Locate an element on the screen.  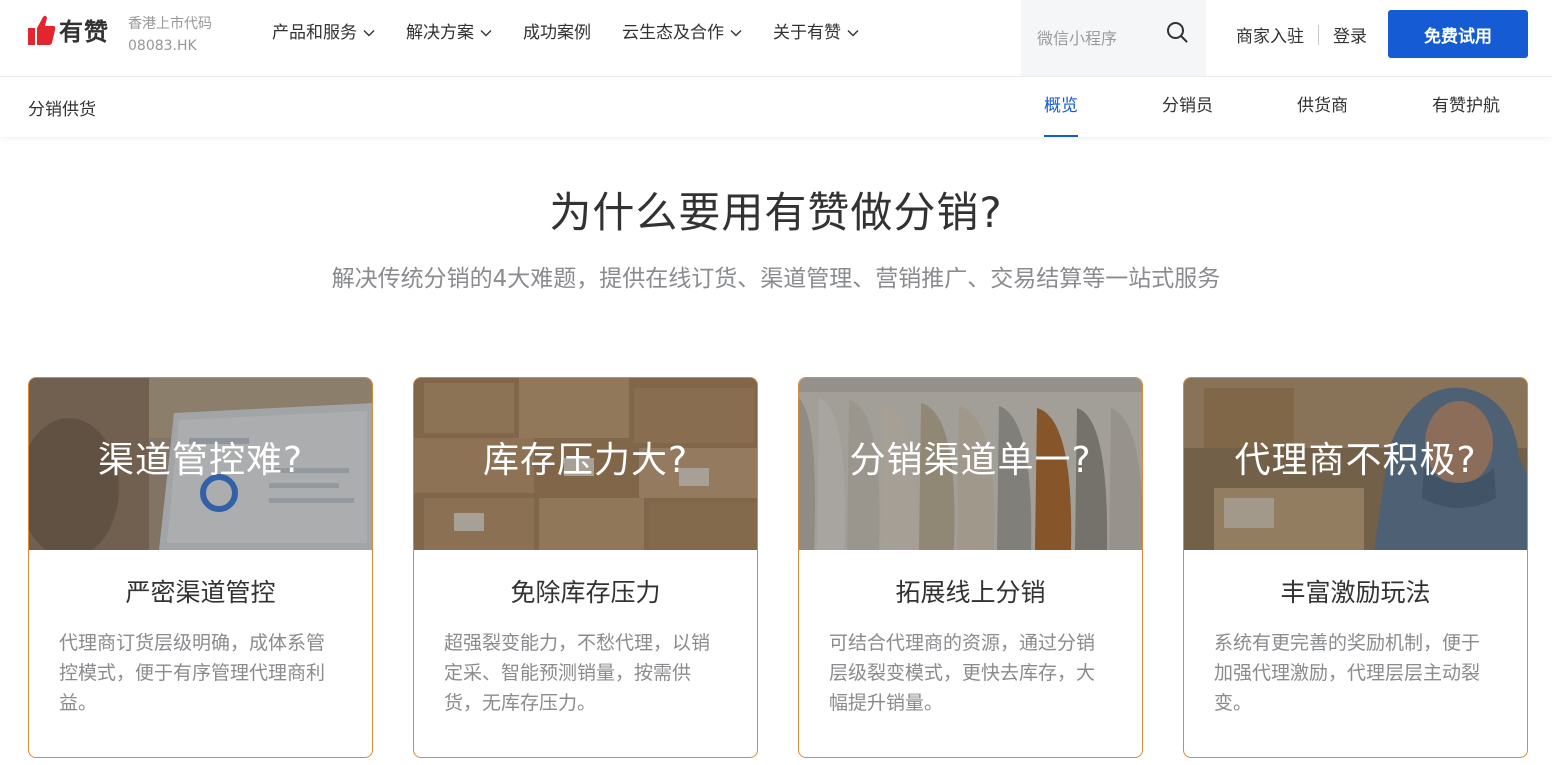
card-description: 系统有更完善的奖励机制，便于加强代理激励，代理层层主动裂变。 is located at coordinates (1347, 673).